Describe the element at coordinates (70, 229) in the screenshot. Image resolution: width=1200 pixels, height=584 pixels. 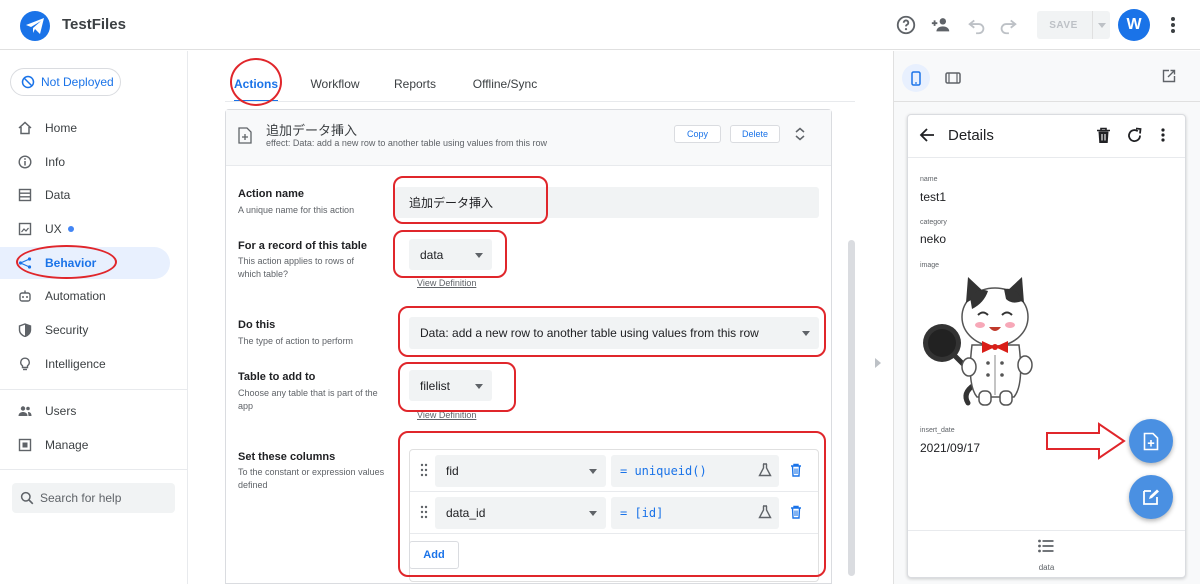
I see `ux-change-dot` at that location.